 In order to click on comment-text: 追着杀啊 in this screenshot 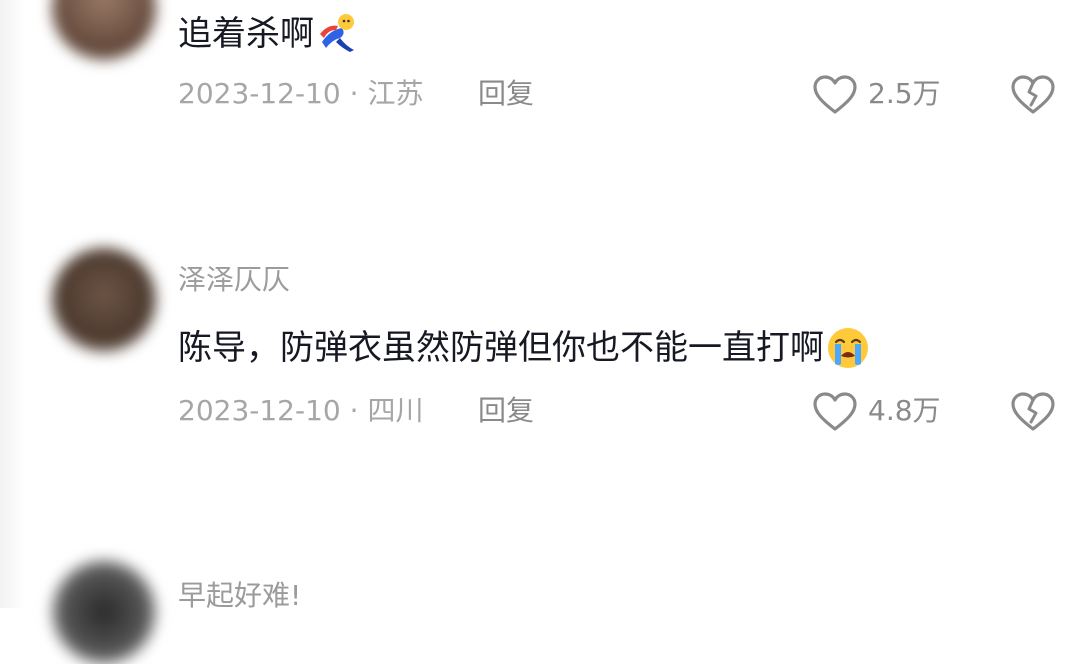, I will do `click(269, 34)`.